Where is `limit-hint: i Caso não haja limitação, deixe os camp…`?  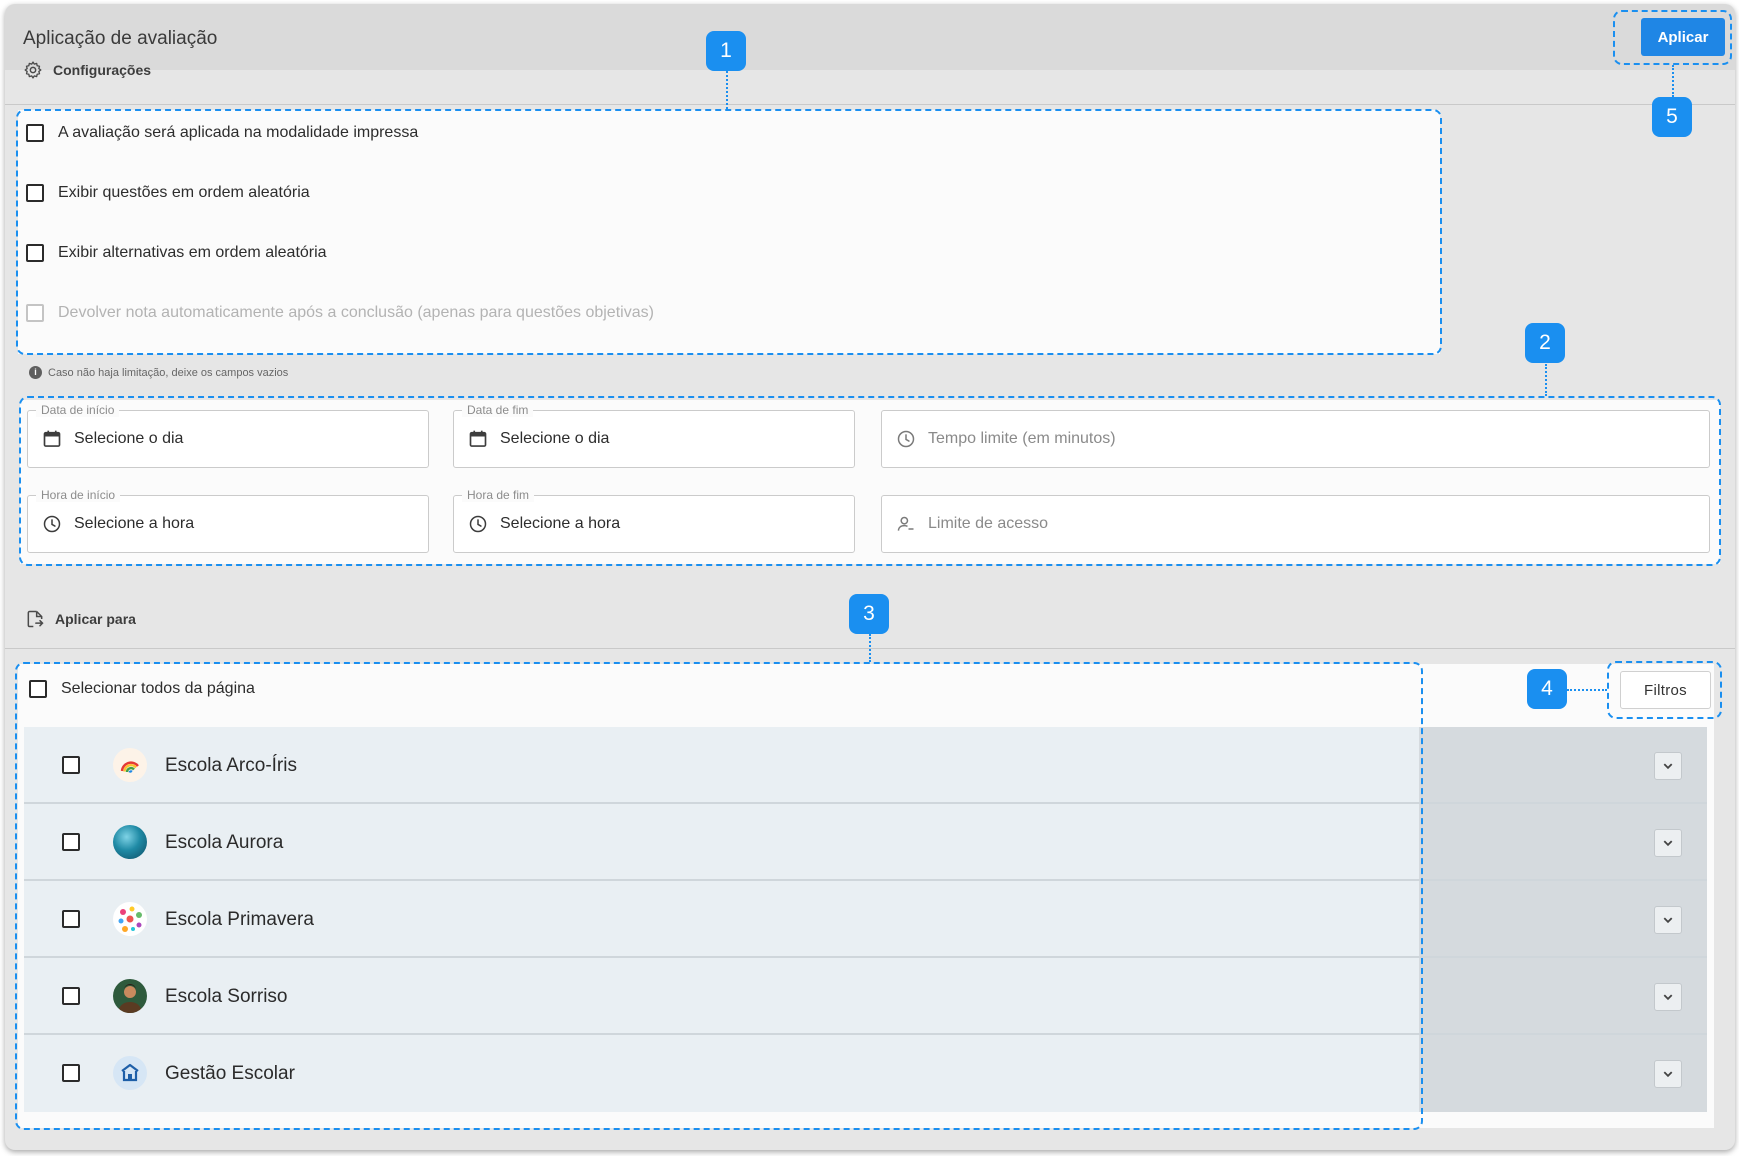 limit-hint: i Caso não haja limitação, deixe os camp… is located at coordinates (158, 372).